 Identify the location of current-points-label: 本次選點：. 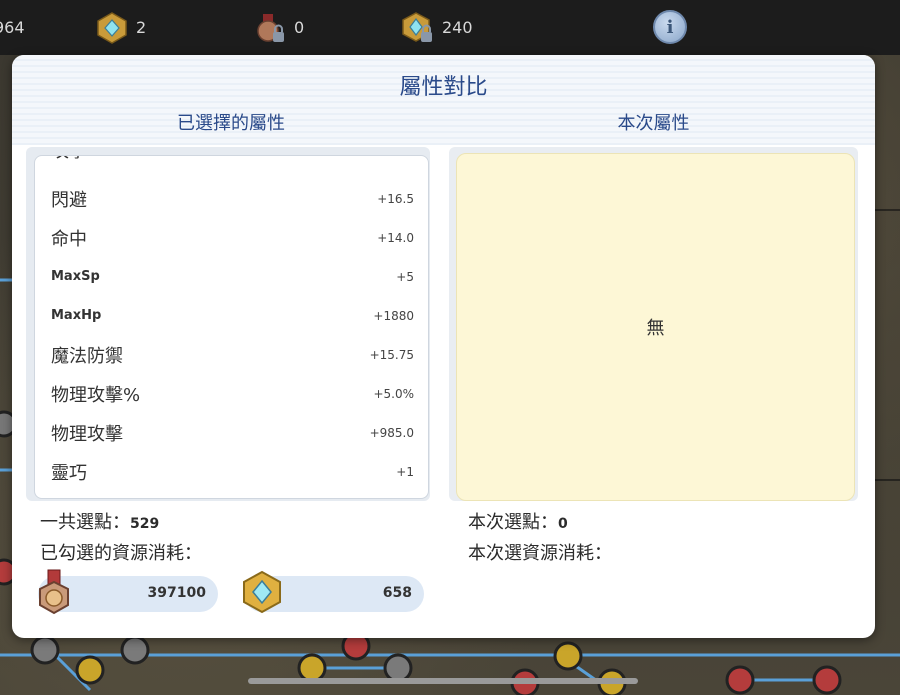
(513, 522).